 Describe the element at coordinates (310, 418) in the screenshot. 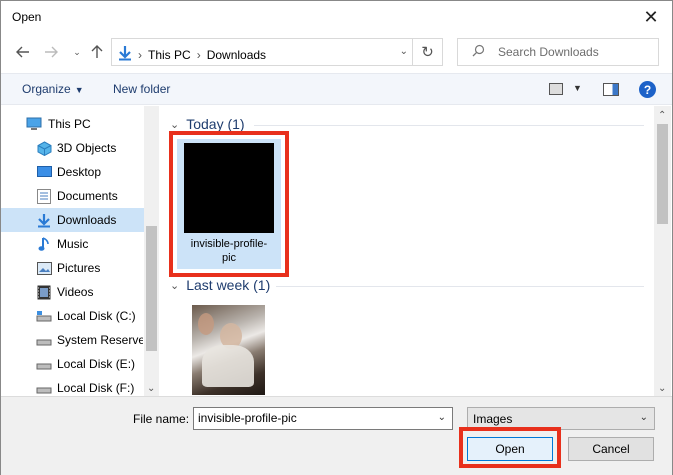

I see `file-name-field` at that location.